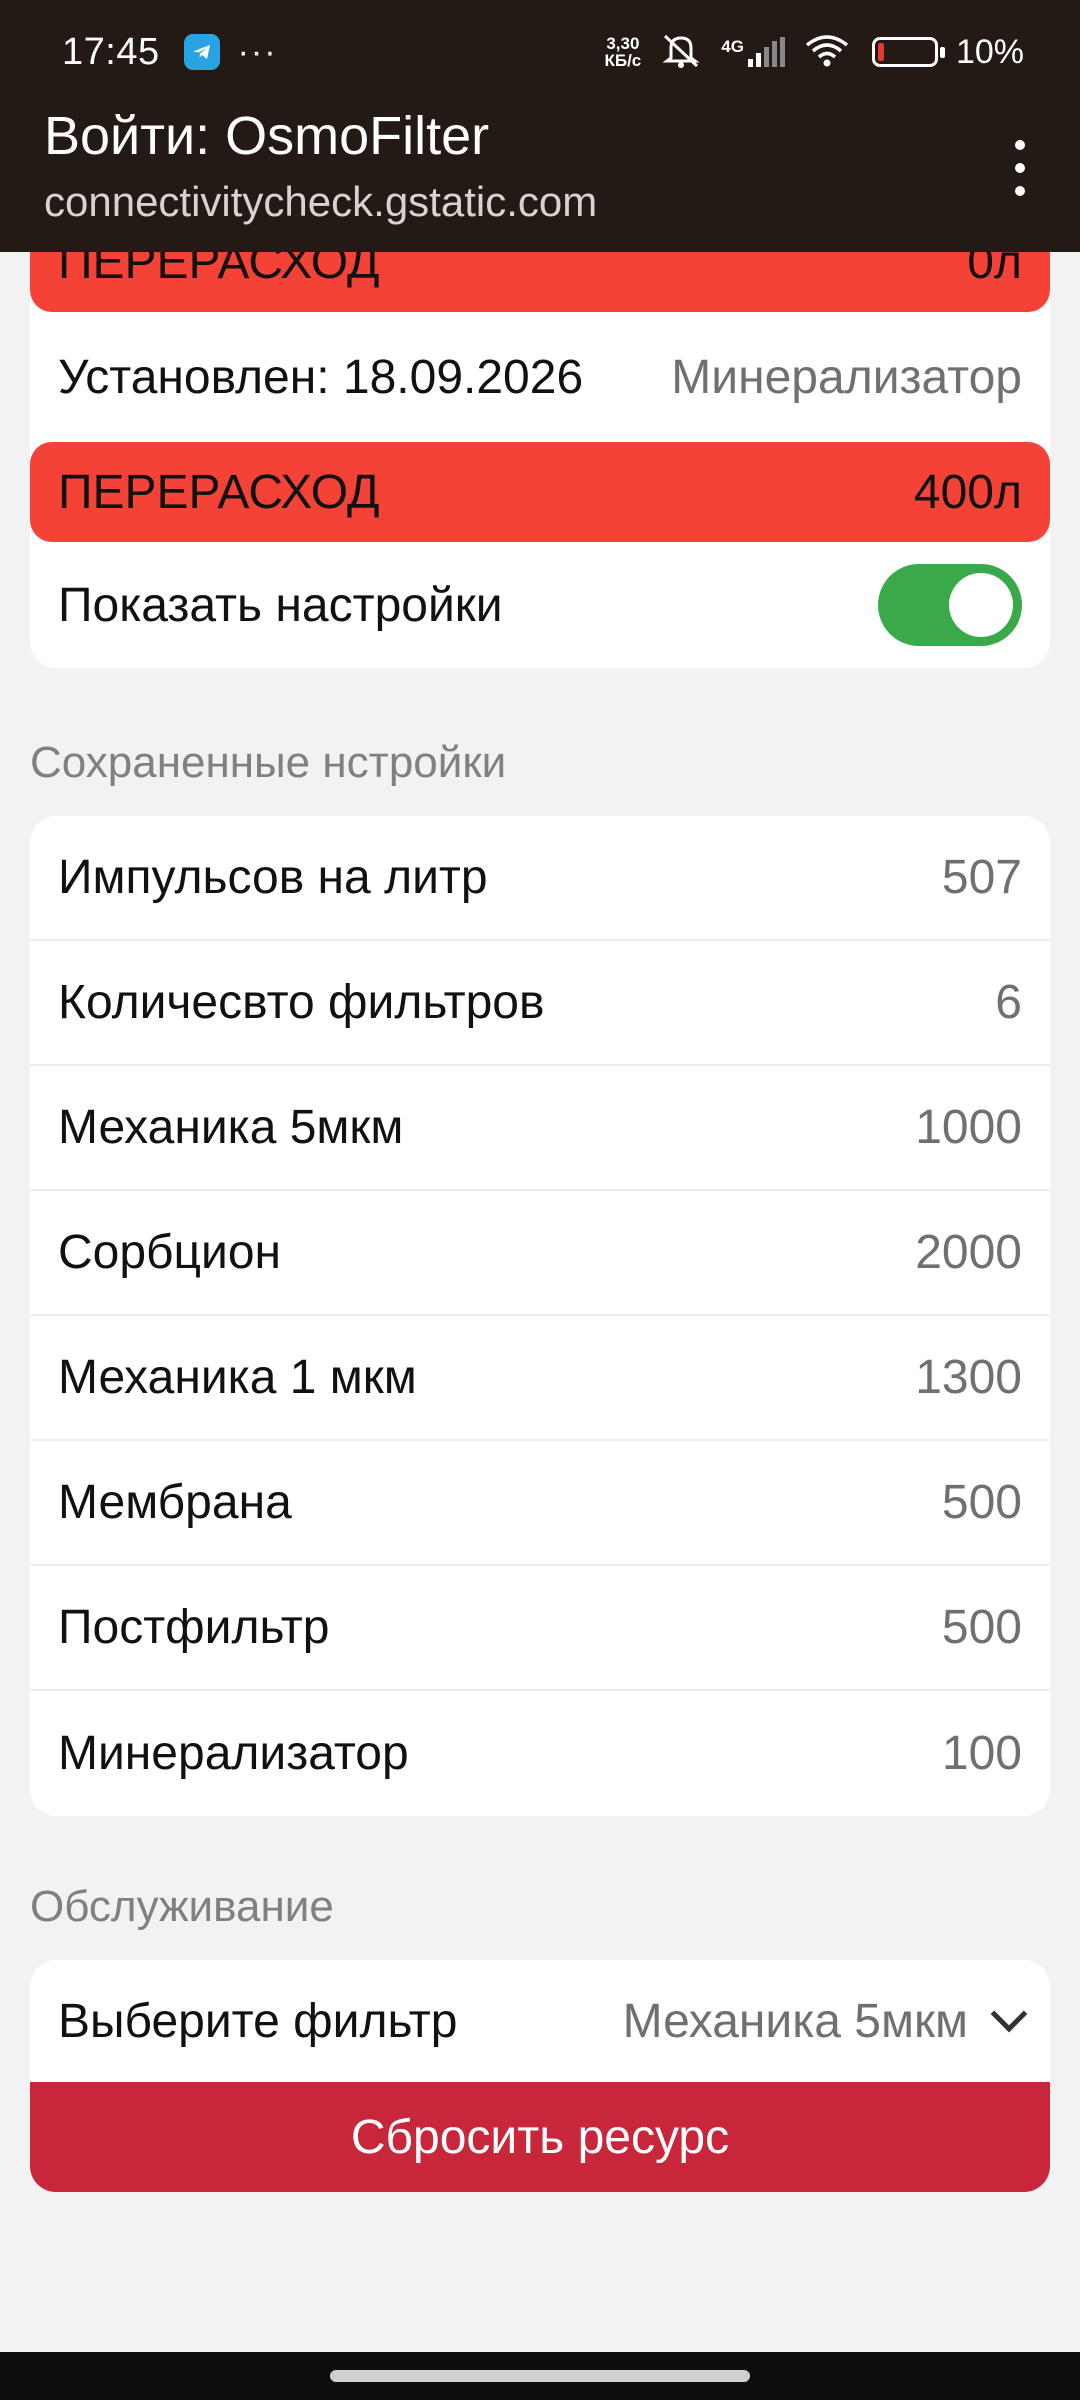 The height and width of the screenshot is (2400, 1080). I want to click on show-settings-label: Показать настройки, so click(280, 605).